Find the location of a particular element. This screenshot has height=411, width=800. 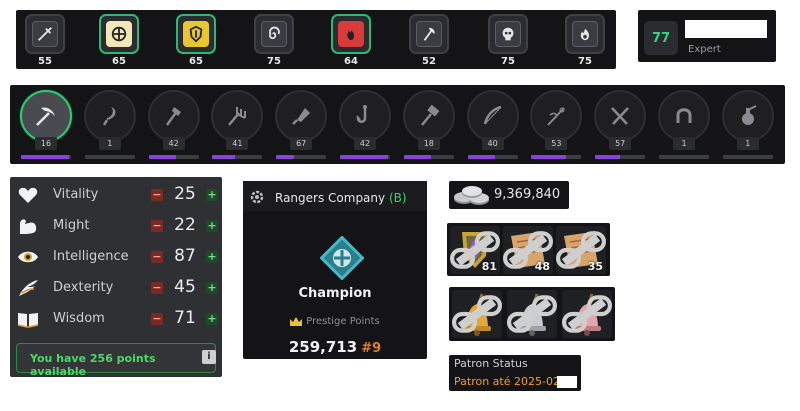

combat-skill-6: 52 is located at coordinates (429, 41).